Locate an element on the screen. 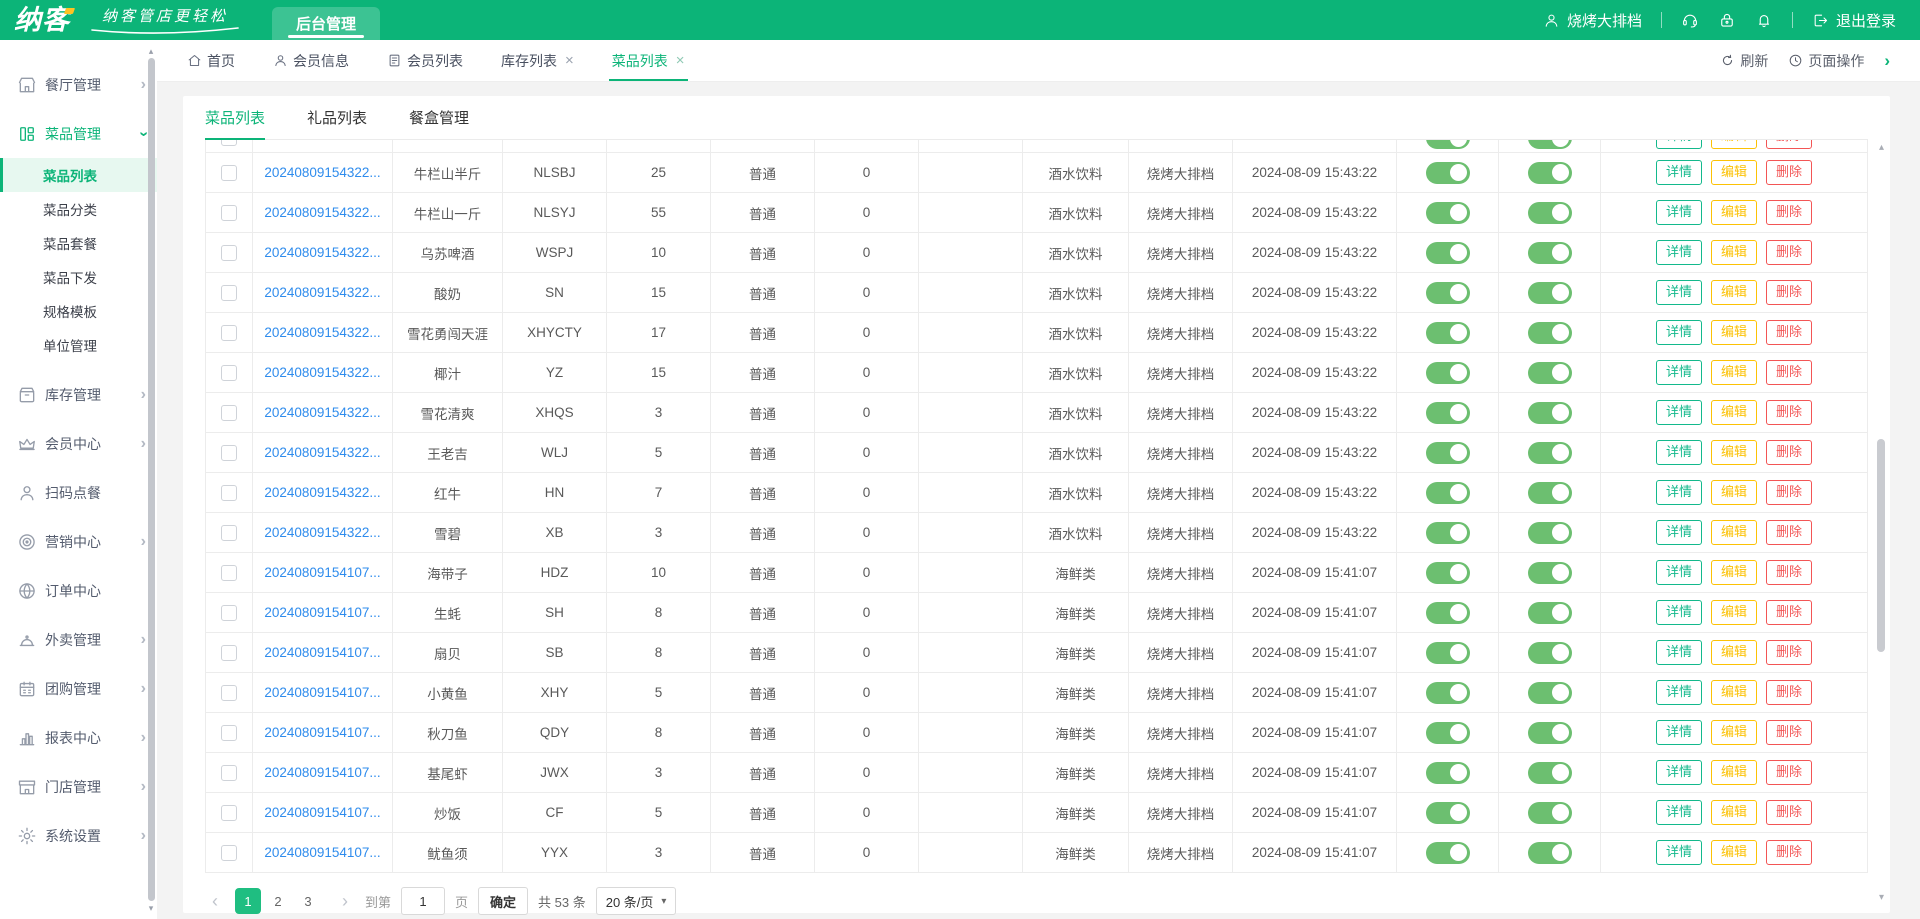 The image size is (1920, 919). notification-bell-icon is located at coordinates (1764, 20).